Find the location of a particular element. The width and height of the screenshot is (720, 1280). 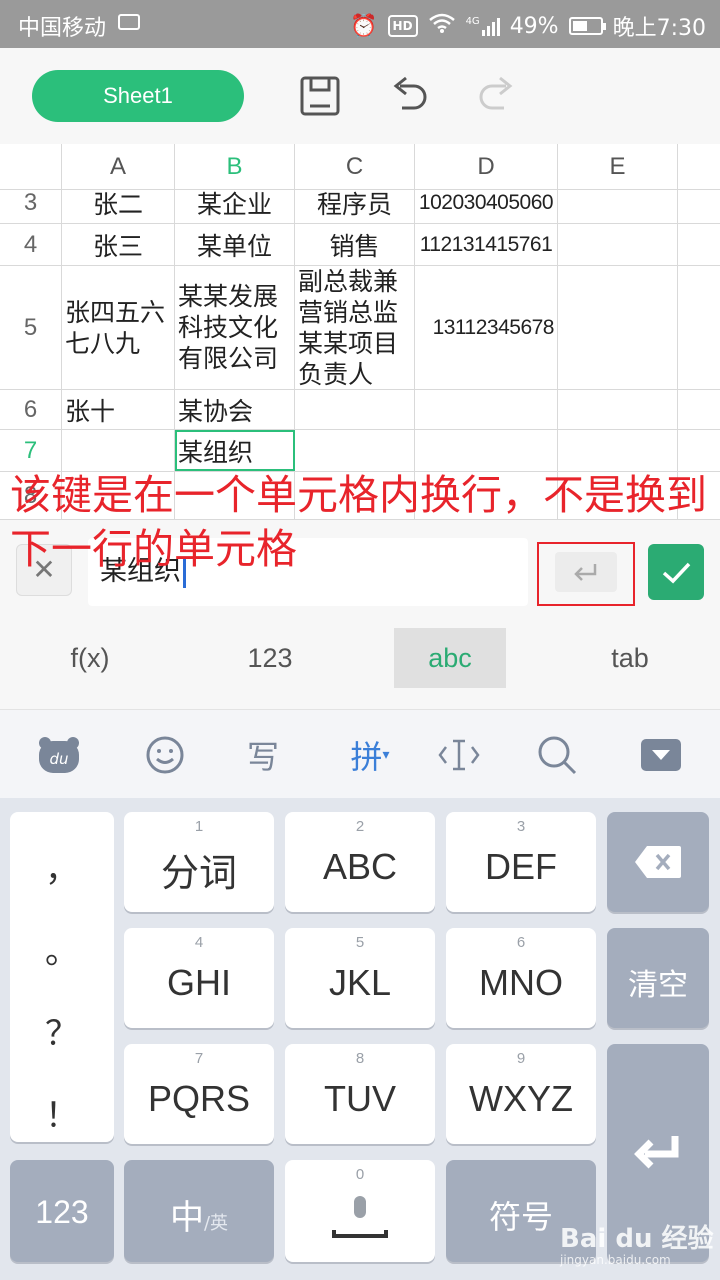

key-5: 5 JKL is located at coordinates (360, 978).